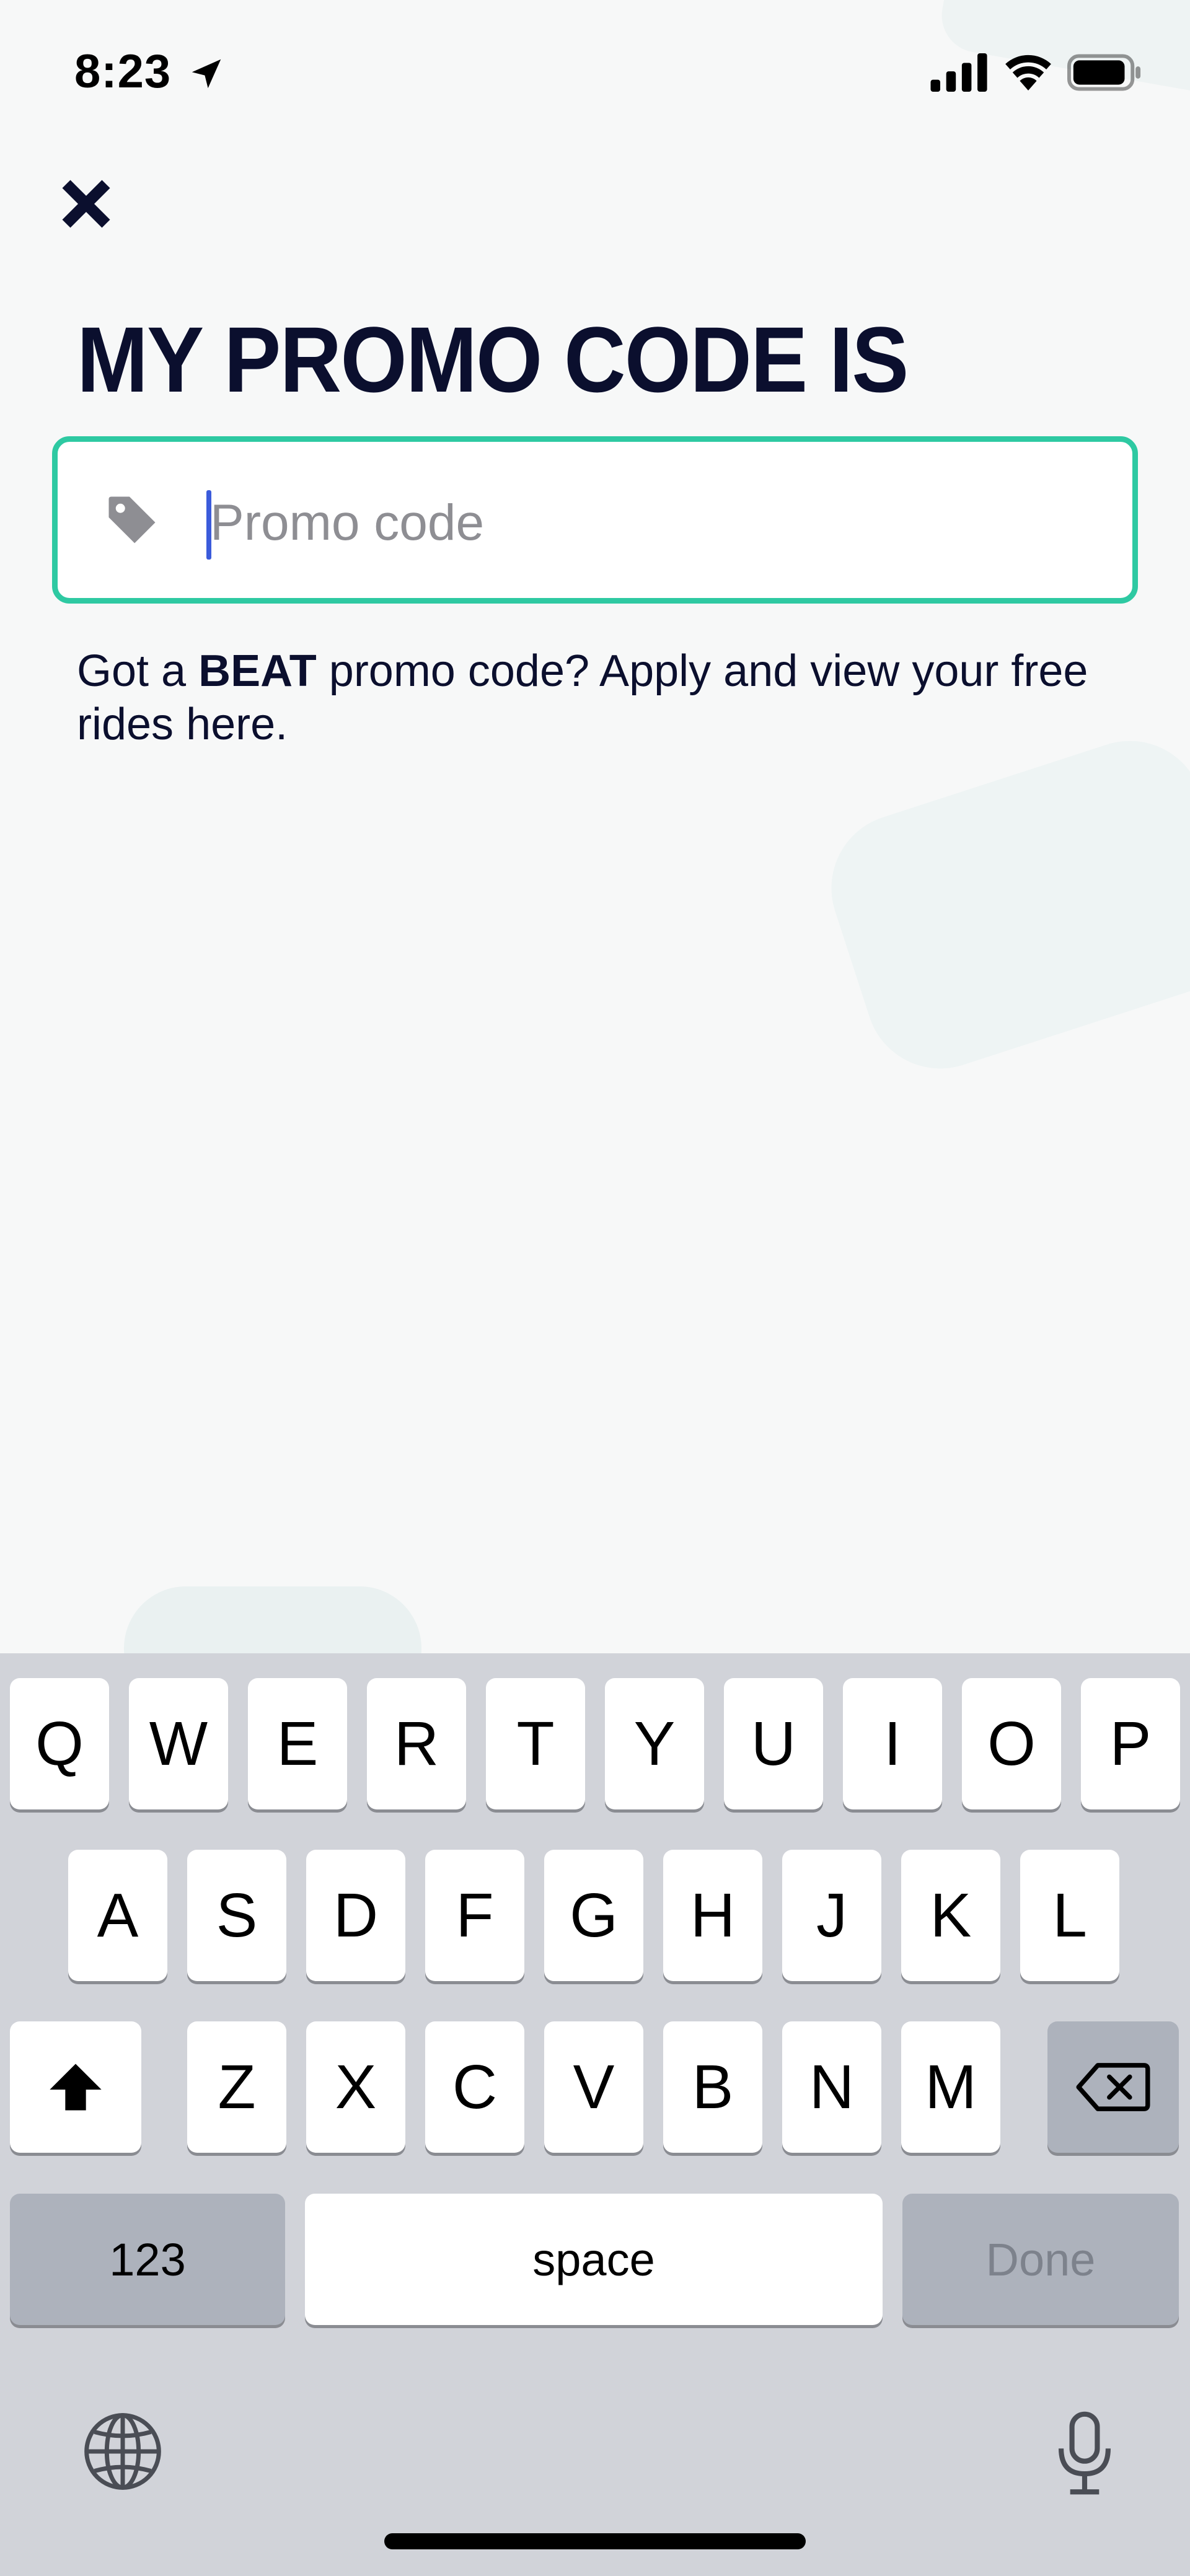  I want to click on status-bar: 8:23, so click(595, 75).